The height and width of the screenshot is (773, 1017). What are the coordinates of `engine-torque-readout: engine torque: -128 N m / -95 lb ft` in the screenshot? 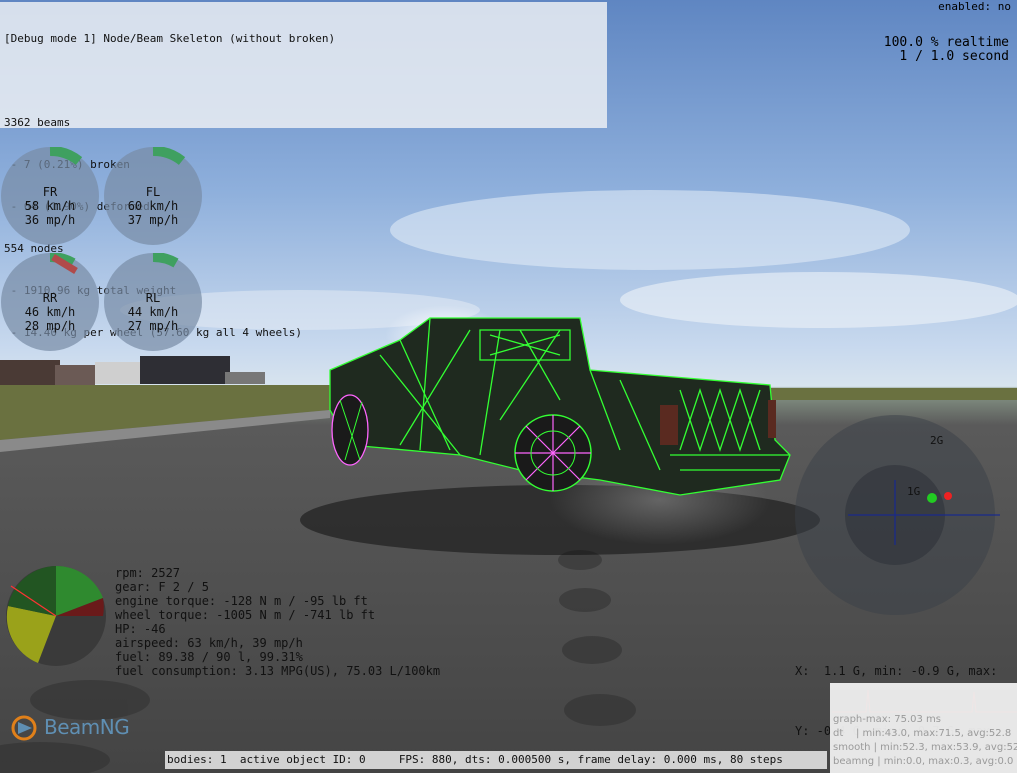 It's located at (241, 601).